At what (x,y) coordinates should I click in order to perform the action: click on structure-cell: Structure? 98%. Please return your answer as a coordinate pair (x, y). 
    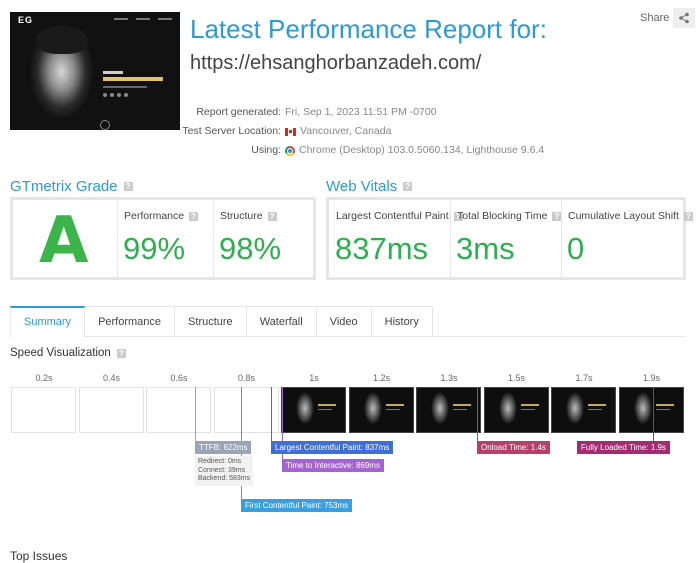
    Looking at the image, I should click on (263, 238).